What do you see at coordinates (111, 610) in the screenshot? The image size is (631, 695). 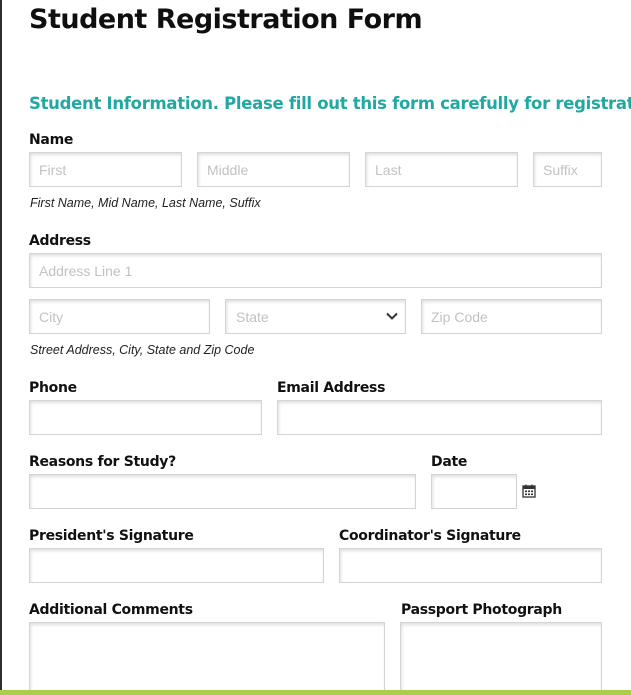 I see `comments-label: Additional Comments` at bounding box center [111, 610].